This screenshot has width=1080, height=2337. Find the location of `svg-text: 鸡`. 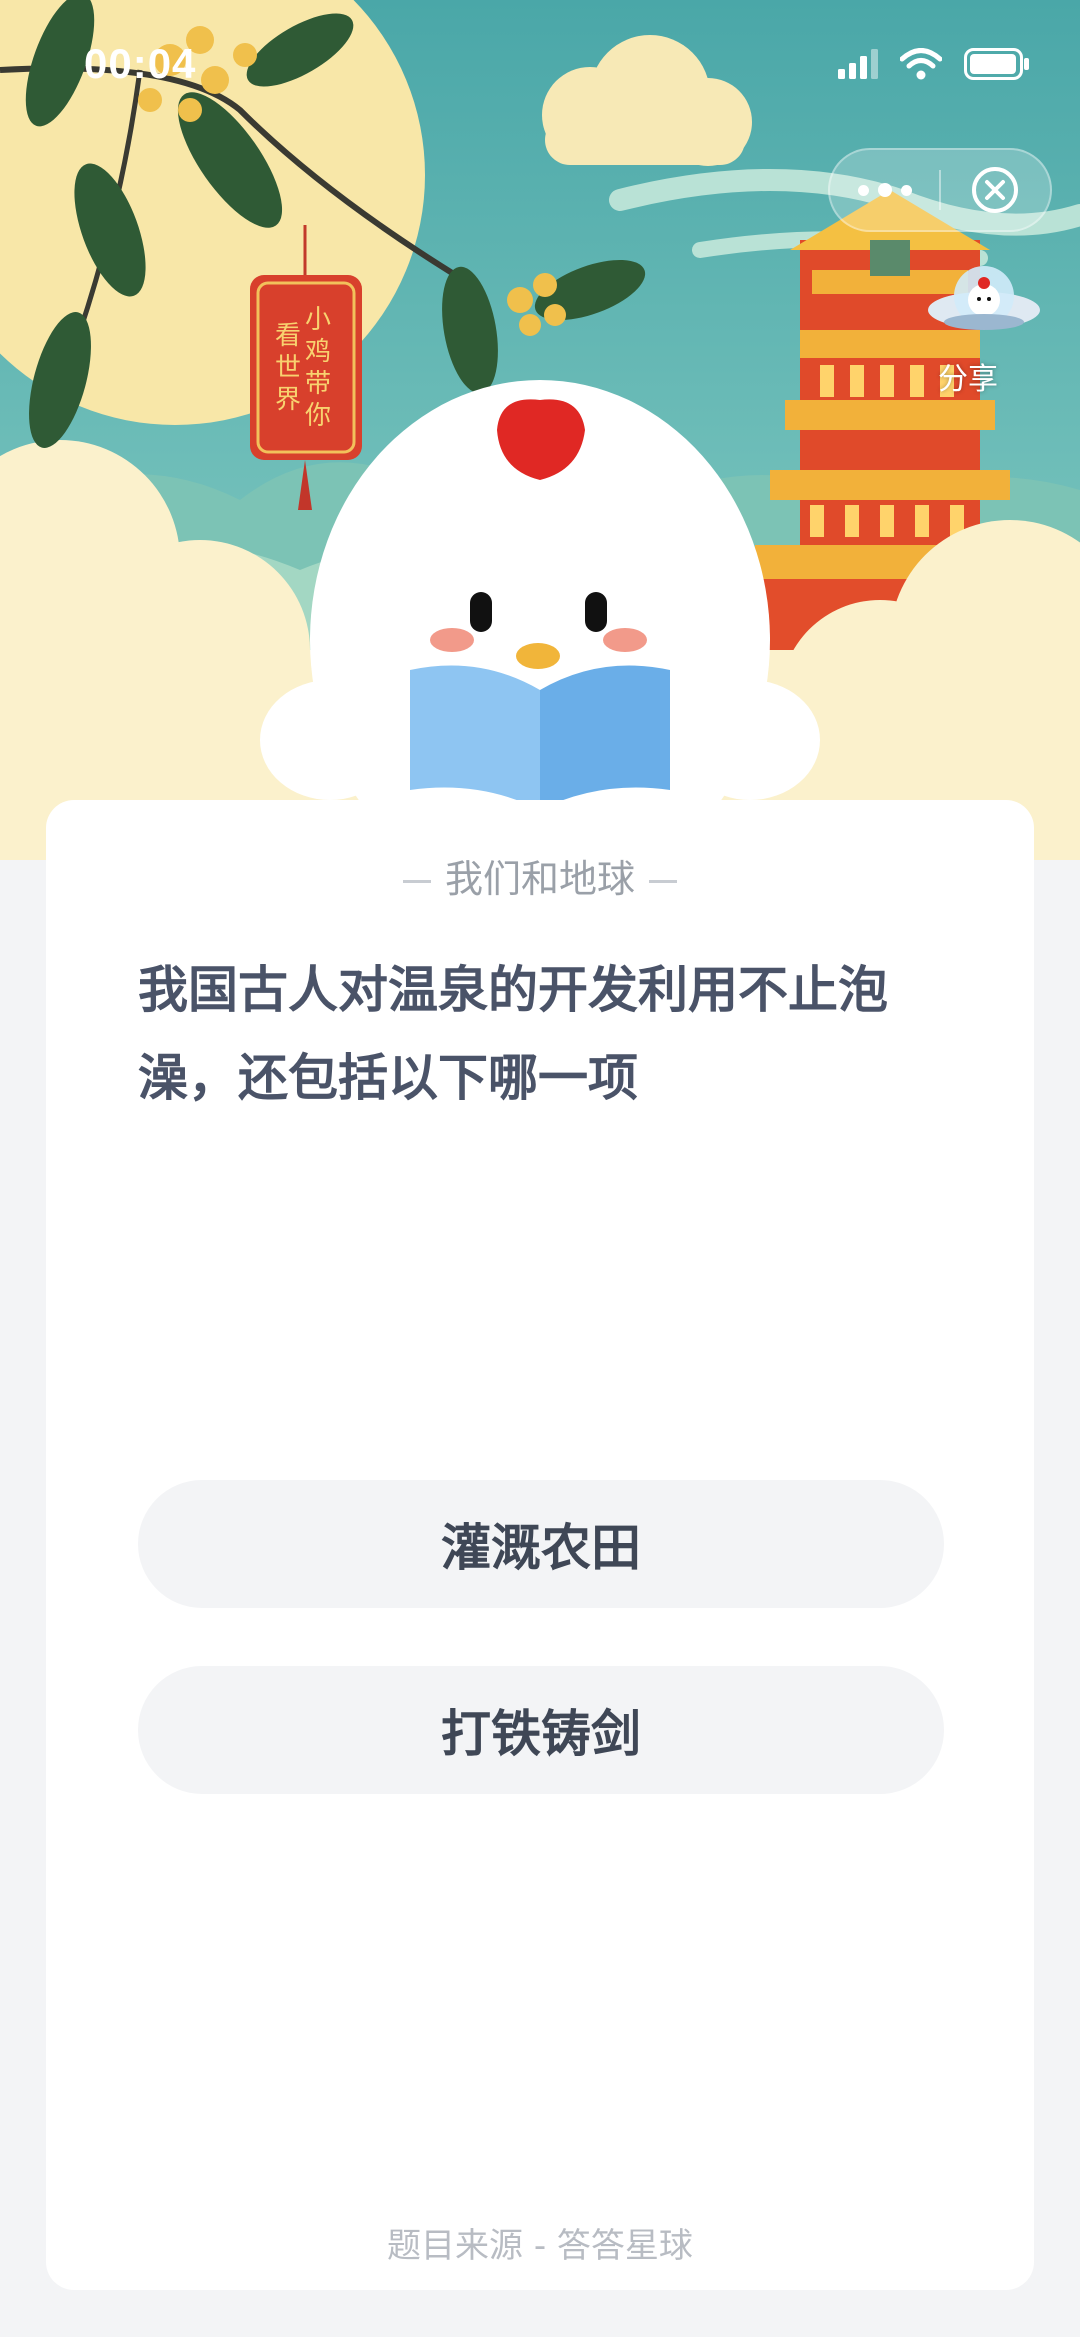

svg-text: 鸡 is located at coordinates (318, 352).